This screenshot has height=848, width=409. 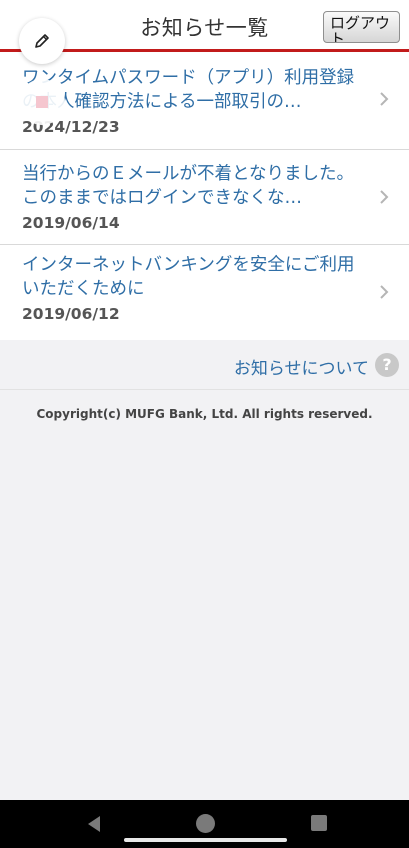 What do you see at coordinates (205, 840) in the screenshot?
I see `gesture-handle` at bounding box center [205, 840].